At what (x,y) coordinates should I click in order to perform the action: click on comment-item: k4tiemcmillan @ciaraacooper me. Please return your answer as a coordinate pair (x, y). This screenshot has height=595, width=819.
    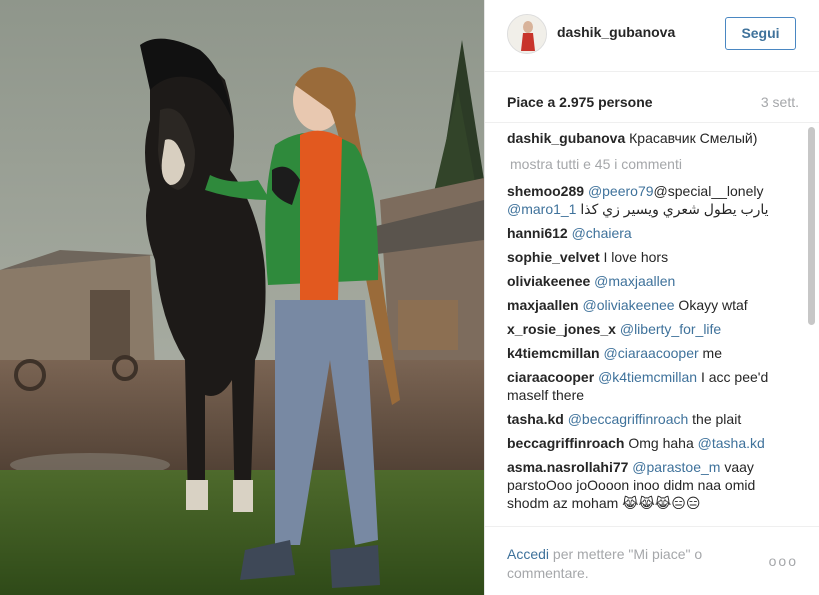
    Looking at the image, I should click on (652, 353).